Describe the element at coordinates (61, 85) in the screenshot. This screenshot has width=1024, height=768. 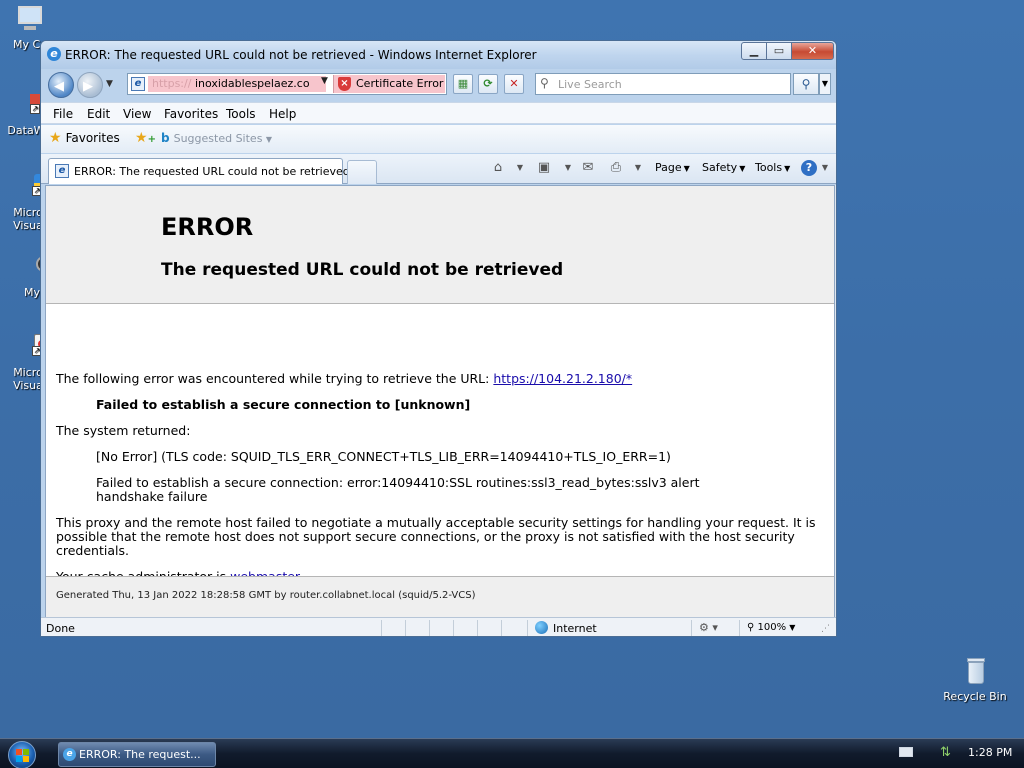
I see `back-button: ◀` at that location.